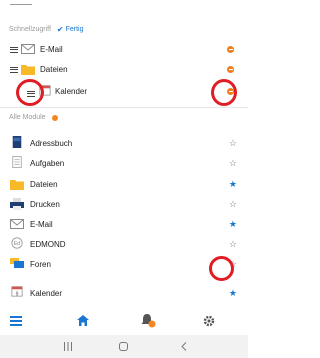 The image size is (320, 358). Describe the element at coordinates (51, 143) in the screenshot. I see `module-label: Adressbuch` at that location.